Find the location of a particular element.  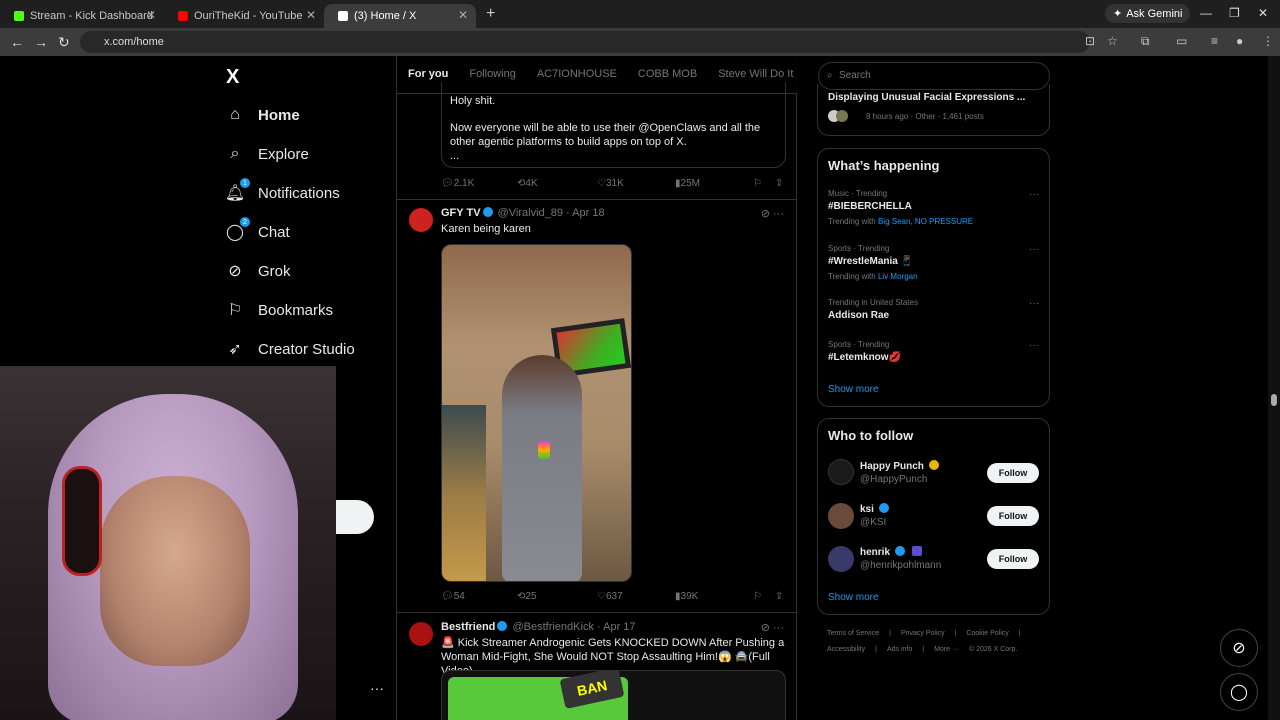

reply-button: 💬︎ 54 is located at coordinates (453, 596).